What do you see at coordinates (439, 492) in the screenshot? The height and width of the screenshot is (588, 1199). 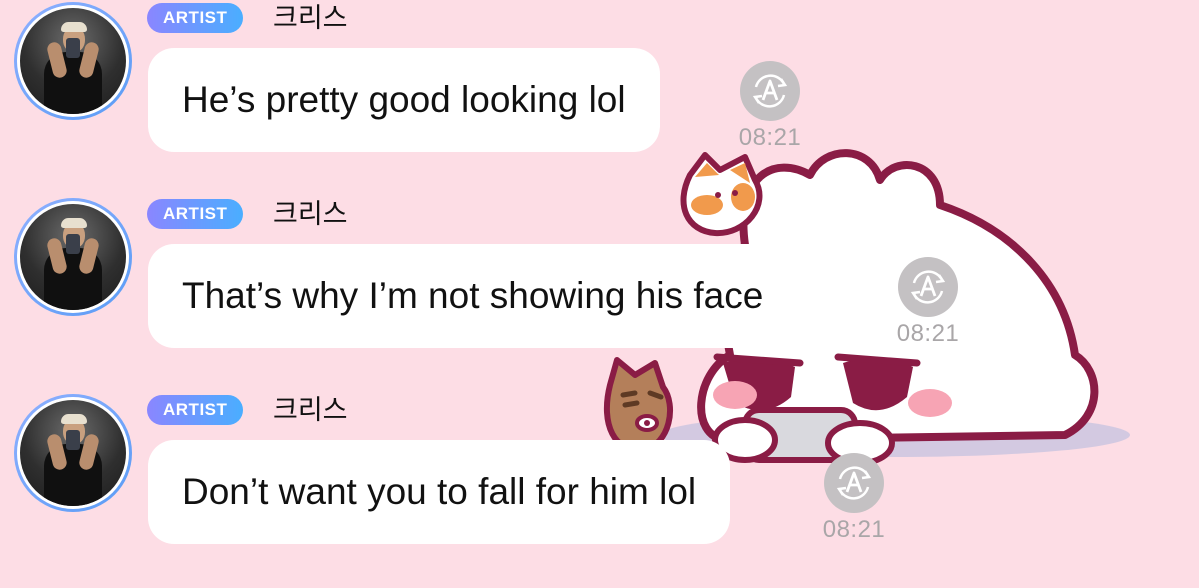 I see `message-bubble: Don’t want you to fall for him lol` at bounding box center [439, 492].